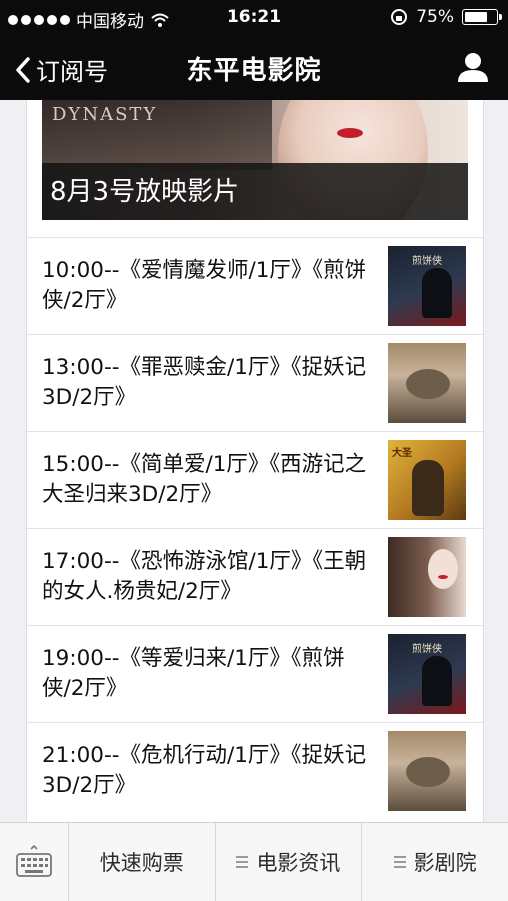 This screenshot has width=508, height=901. Describe the element at coordinates (204, 479) in the screenshot. I see `schedule-text: 15:00--《简单爱/1厅》《西游记之大圣归来3D/2厅》` at that location.